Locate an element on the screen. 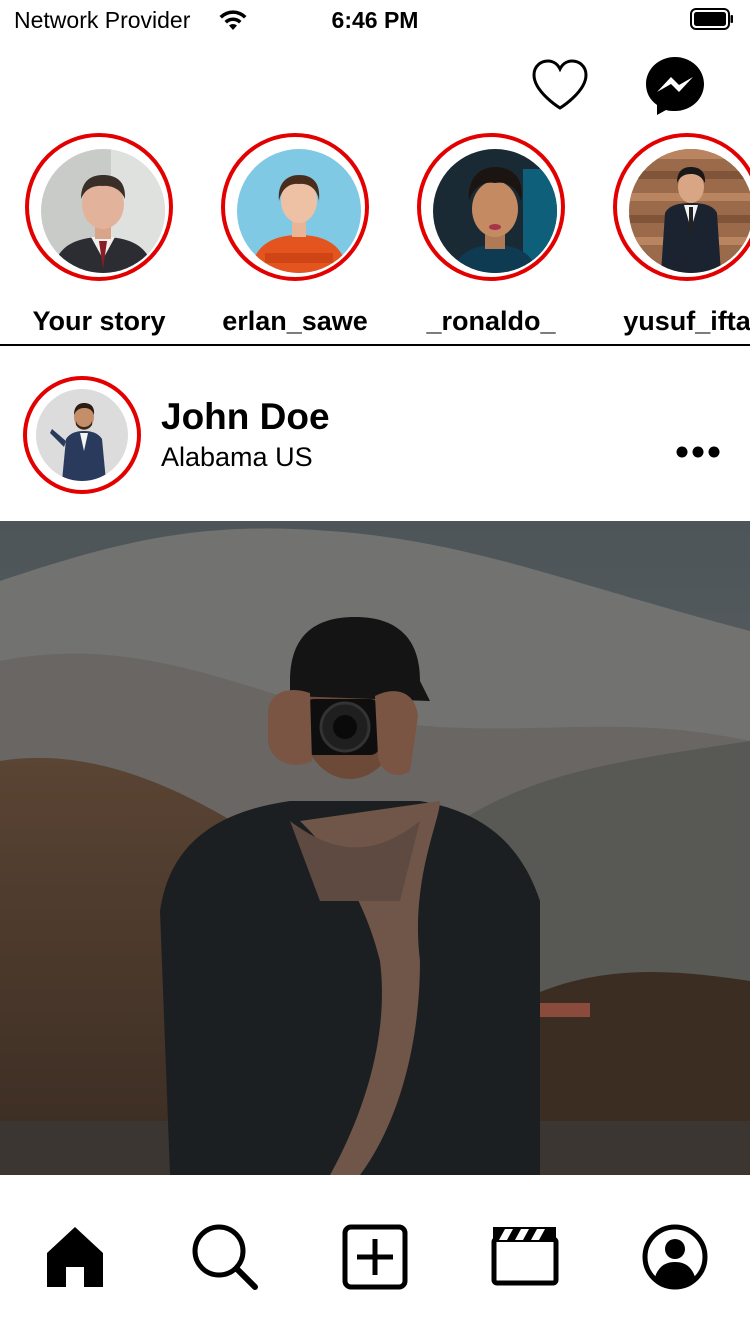 The width and height of the screenshot is (750, 1334). profile-icon is located at coordinates (675, 1257).